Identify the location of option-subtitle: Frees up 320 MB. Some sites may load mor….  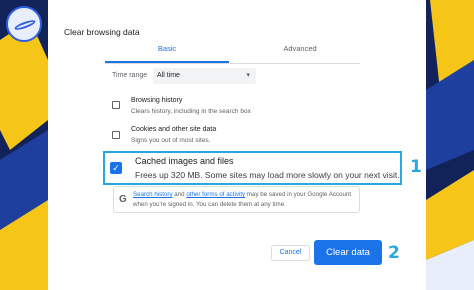
(267, 175).